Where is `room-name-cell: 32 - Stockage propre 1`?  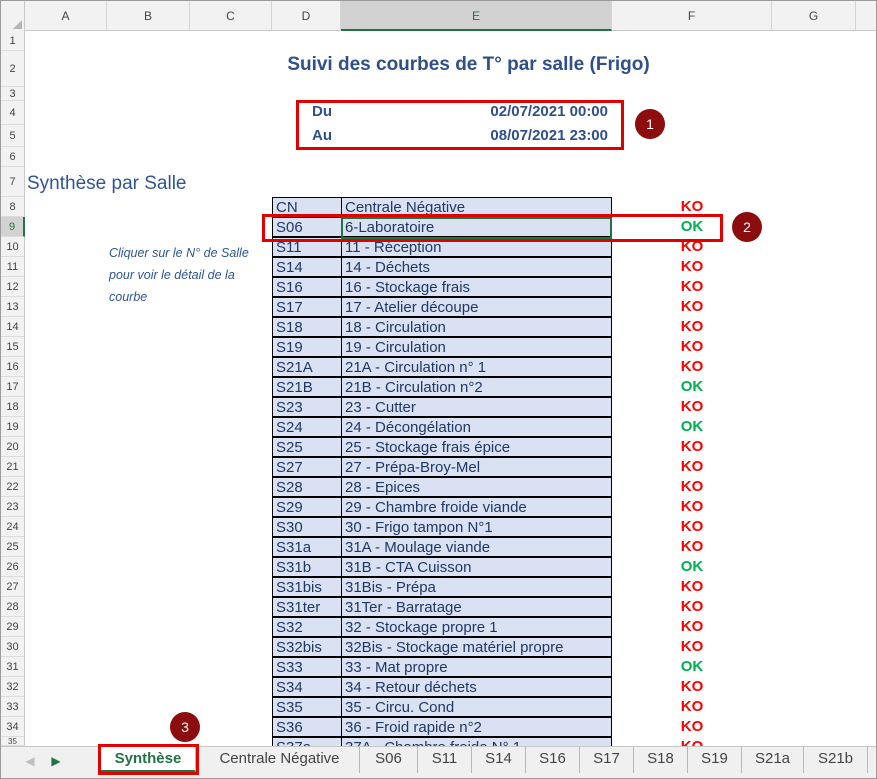
room-name-cell: 32 - Stockage propre 1 is located at coordinates (476, 627).